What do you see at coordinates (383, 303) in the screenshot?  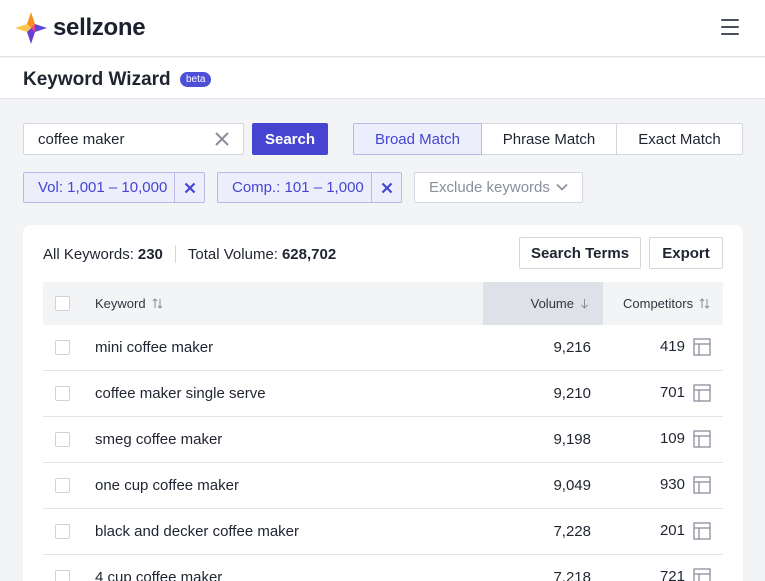 I see `table-header: Keyword Volume Competitors` at bounding box center [383, 303].